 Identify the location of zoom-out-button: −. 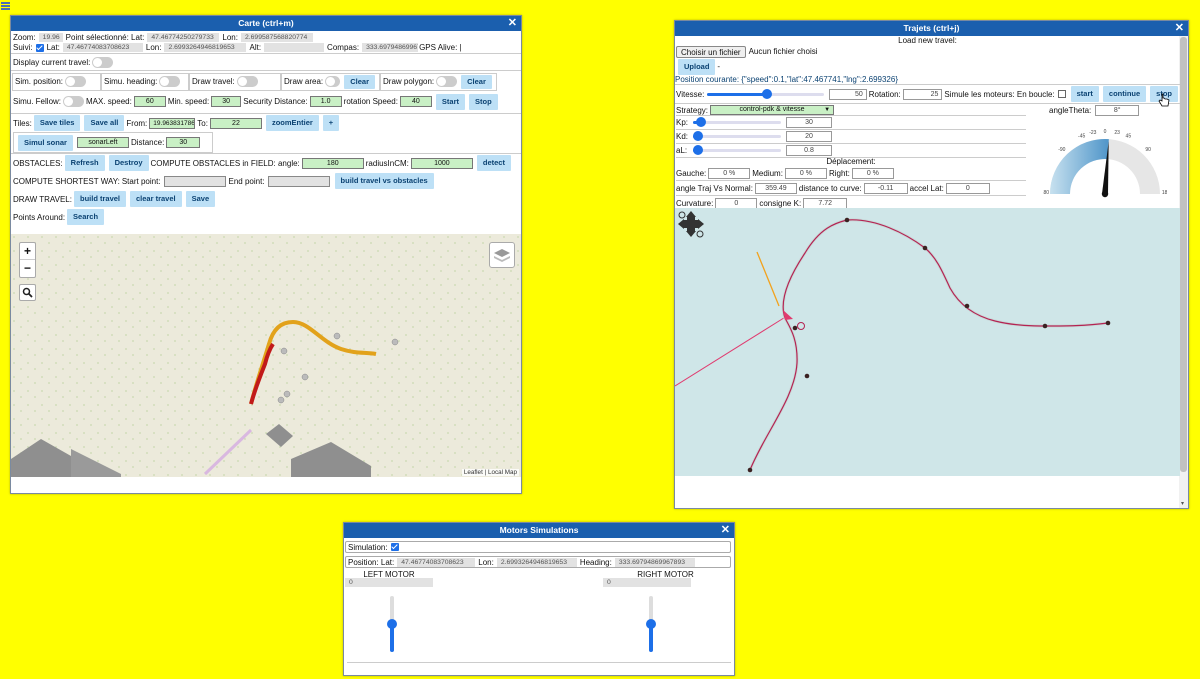
(27, 268).